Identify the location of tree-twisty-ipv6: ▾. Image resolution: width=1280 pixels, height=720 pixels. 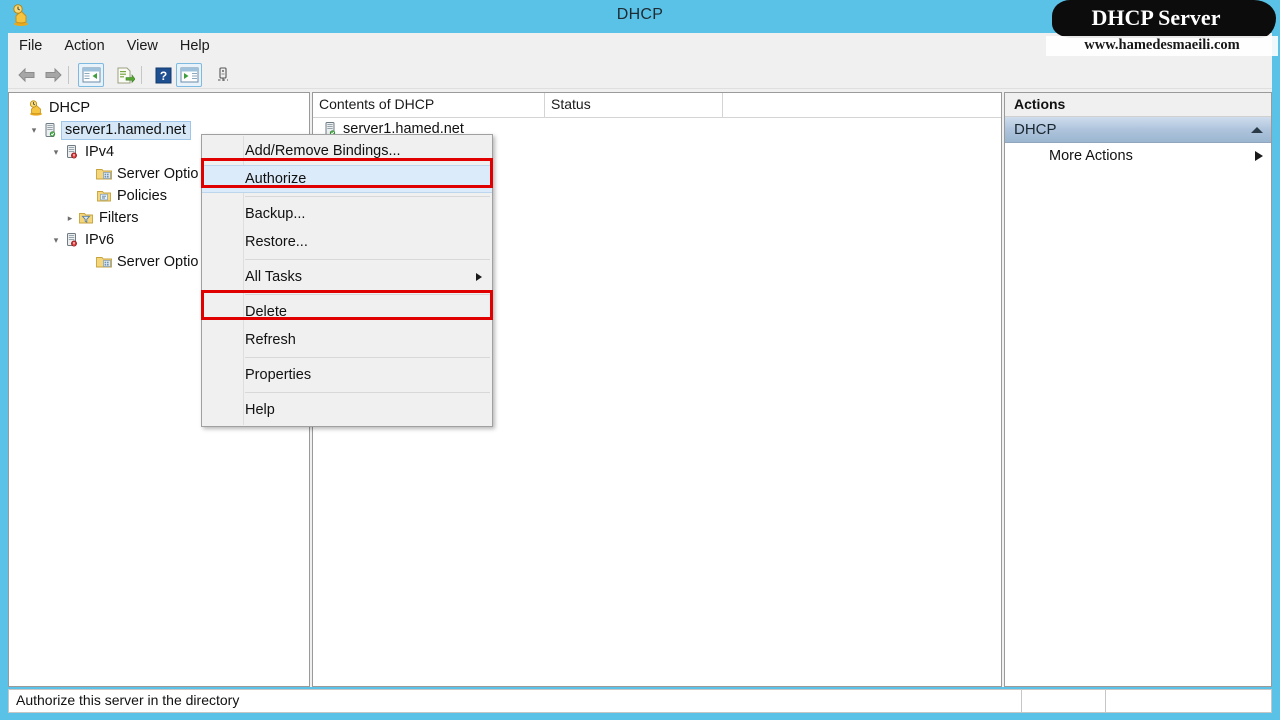
(56, 240).